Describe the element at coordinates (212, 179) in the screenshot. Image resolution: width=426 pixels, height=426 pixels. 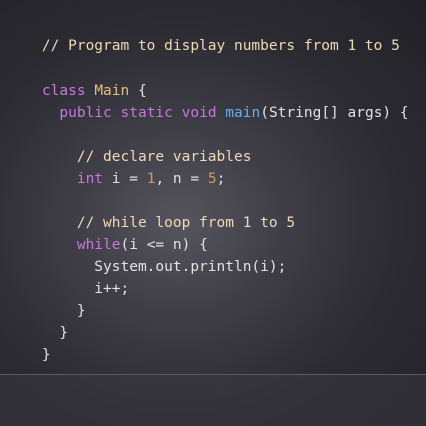
I see `code-number: 5` at that location.